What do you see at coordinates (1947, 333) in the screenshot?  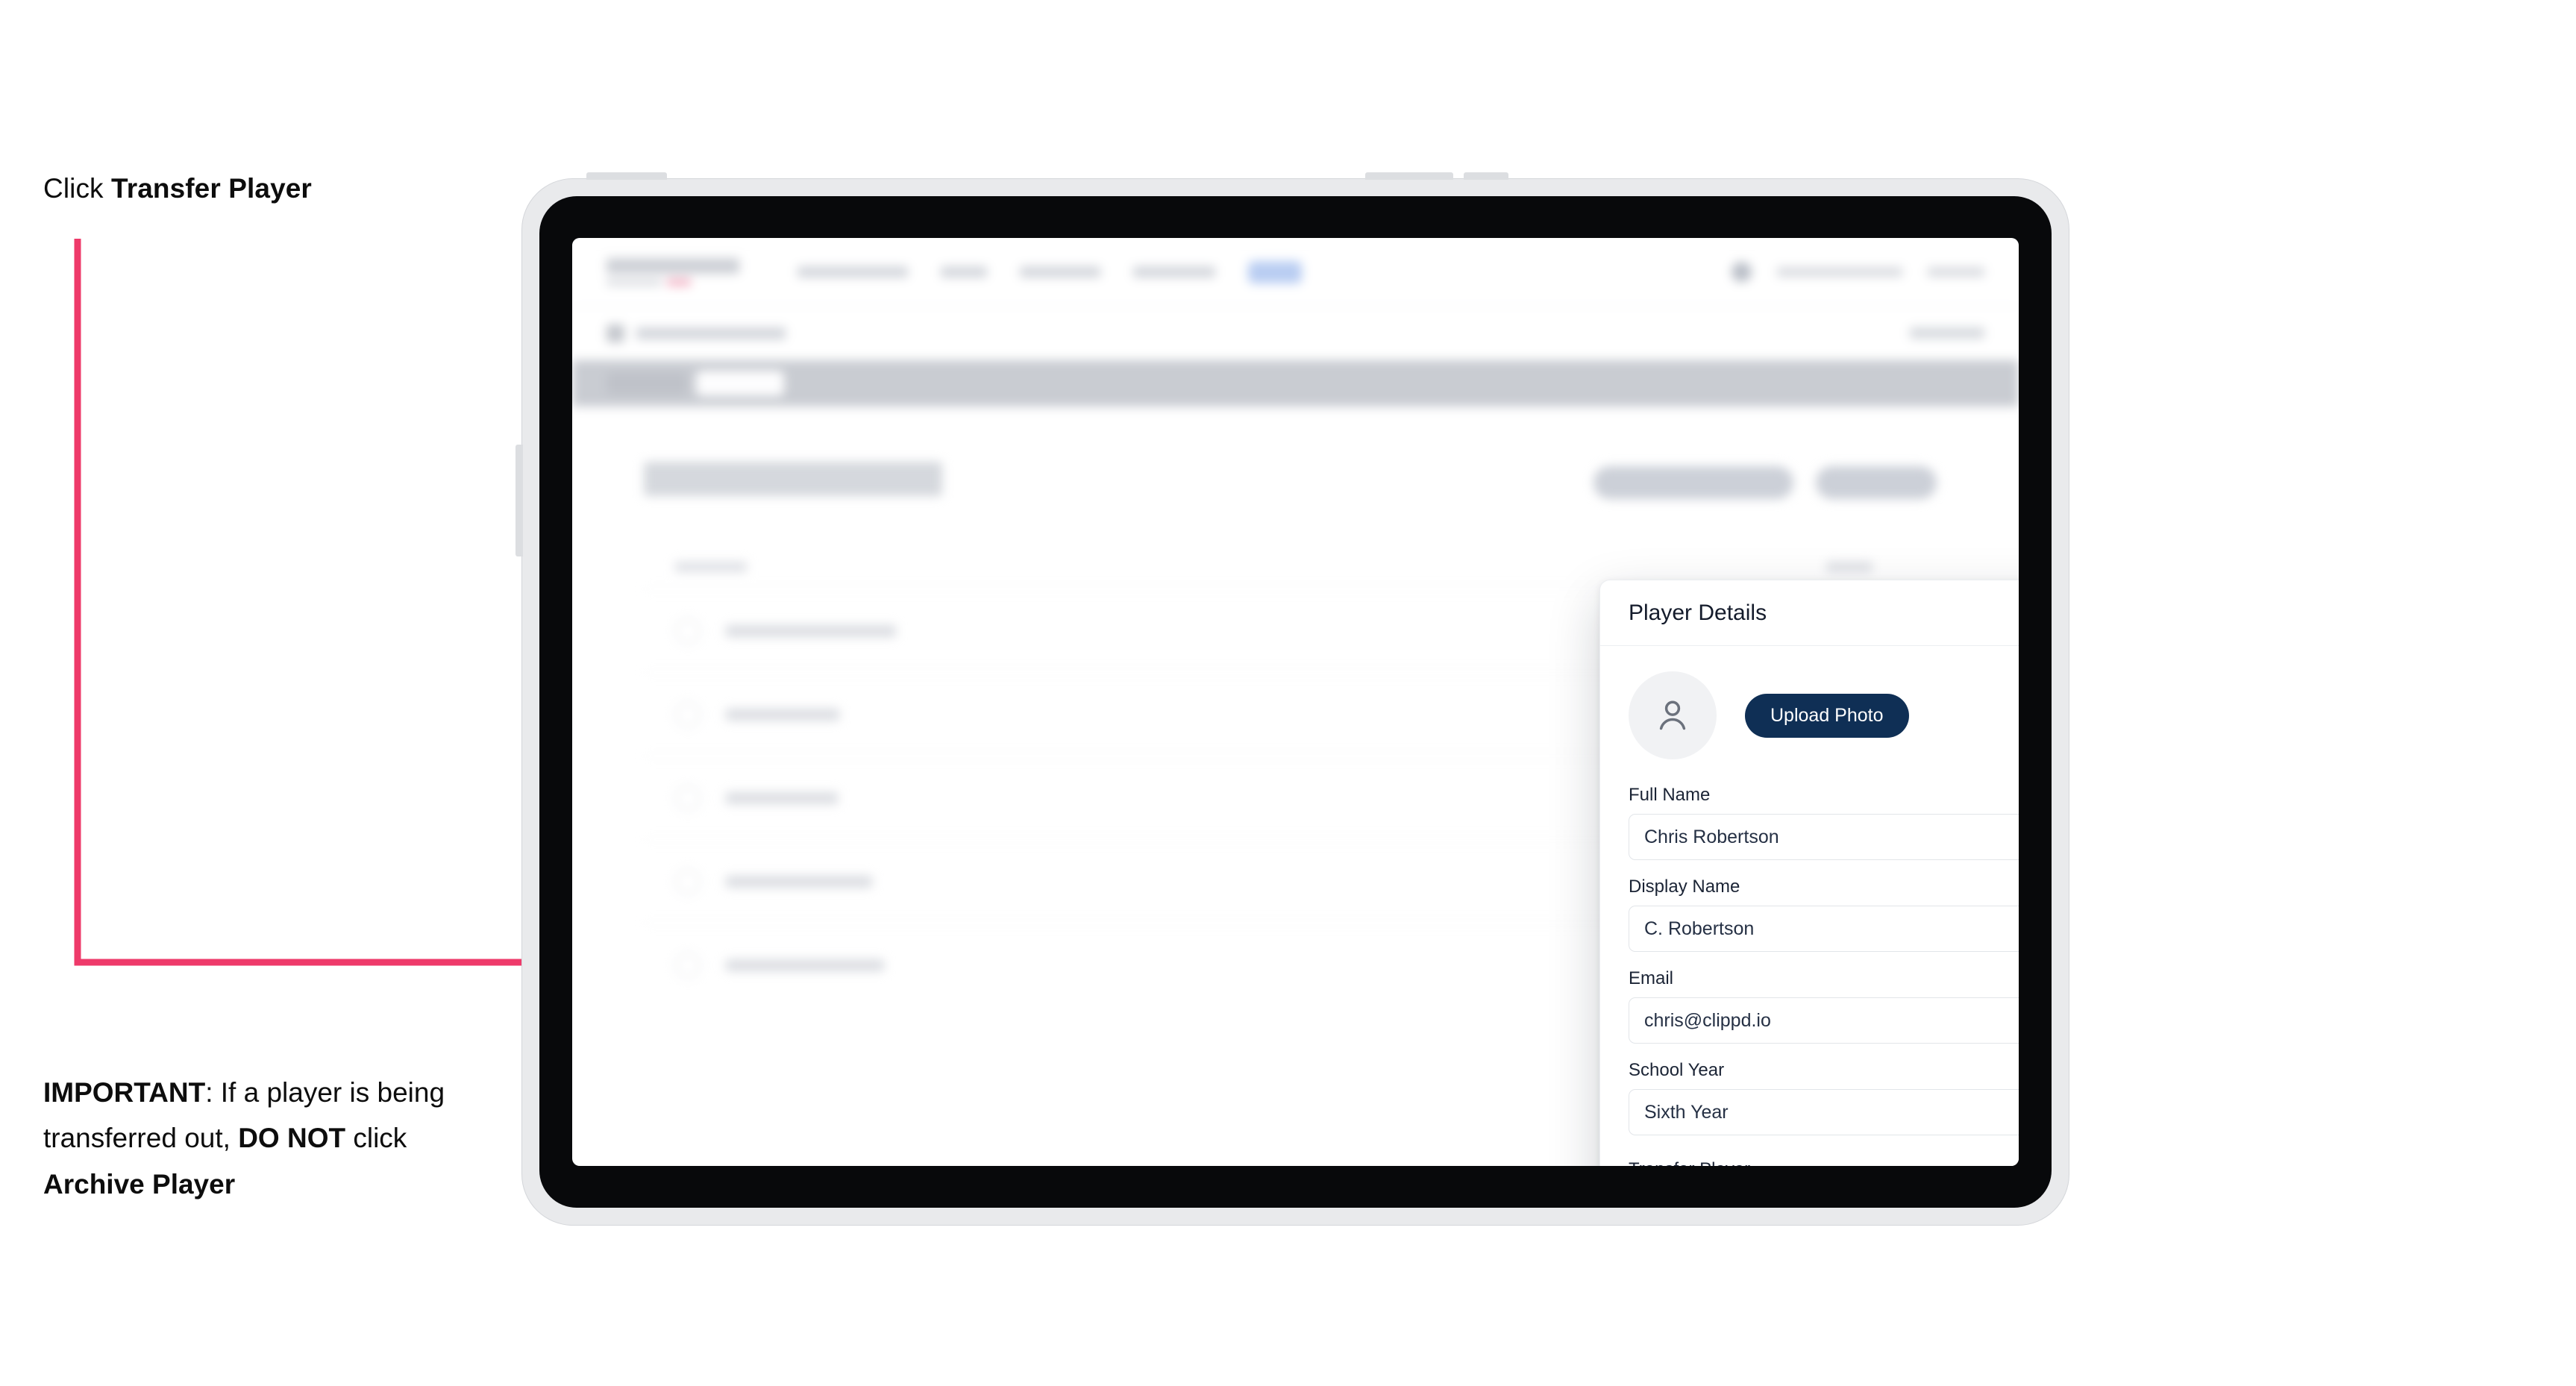 I see `subheader-cancel-link` at bounding box center [1947, 333].